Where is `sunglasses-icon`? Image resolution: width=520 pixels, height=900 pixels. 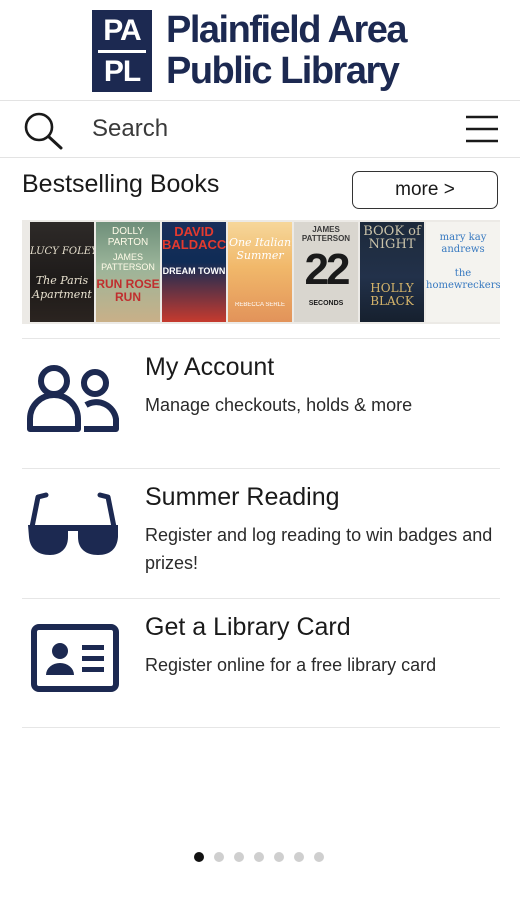 sunglasses-icon is located at coordinates (73, 523).